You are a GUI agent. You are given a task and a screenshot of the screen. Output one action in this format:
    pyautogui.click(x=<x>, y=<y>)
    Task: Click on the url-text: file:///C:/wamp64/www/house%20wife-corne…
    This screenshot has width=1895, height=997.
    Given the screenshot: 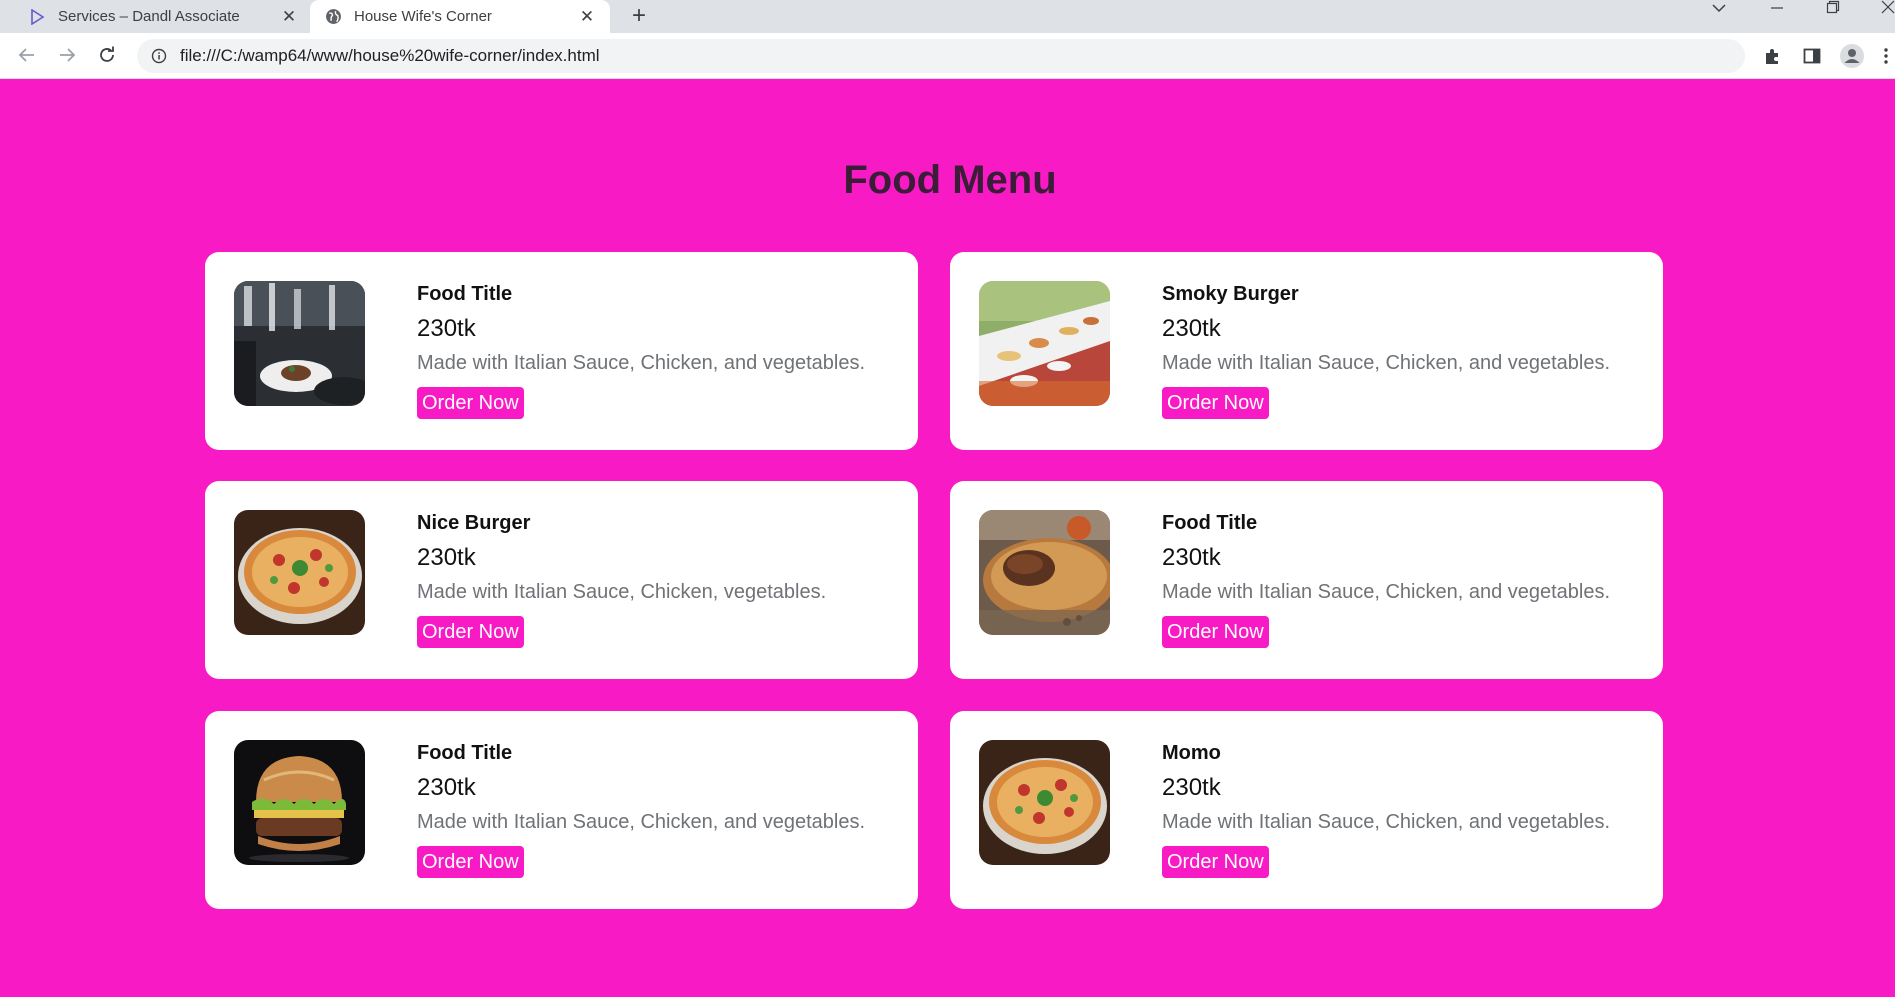 What is the action you would take?
    pyautogui.click(x=390, y=55)
    